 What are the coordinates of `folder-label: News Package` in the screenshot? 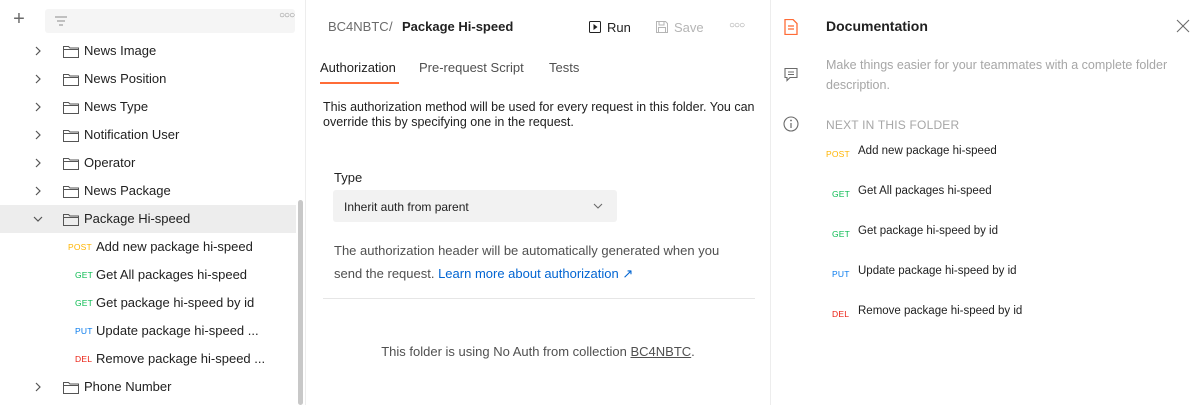 It's located at (127, 190).